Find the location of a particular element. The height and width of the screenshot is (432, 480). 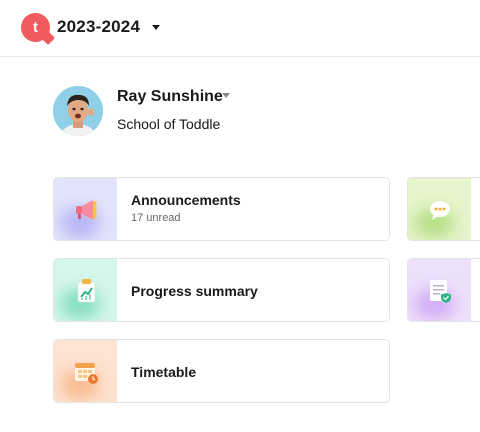

school-name: School of Toddle is located at coordinates (169, 124).